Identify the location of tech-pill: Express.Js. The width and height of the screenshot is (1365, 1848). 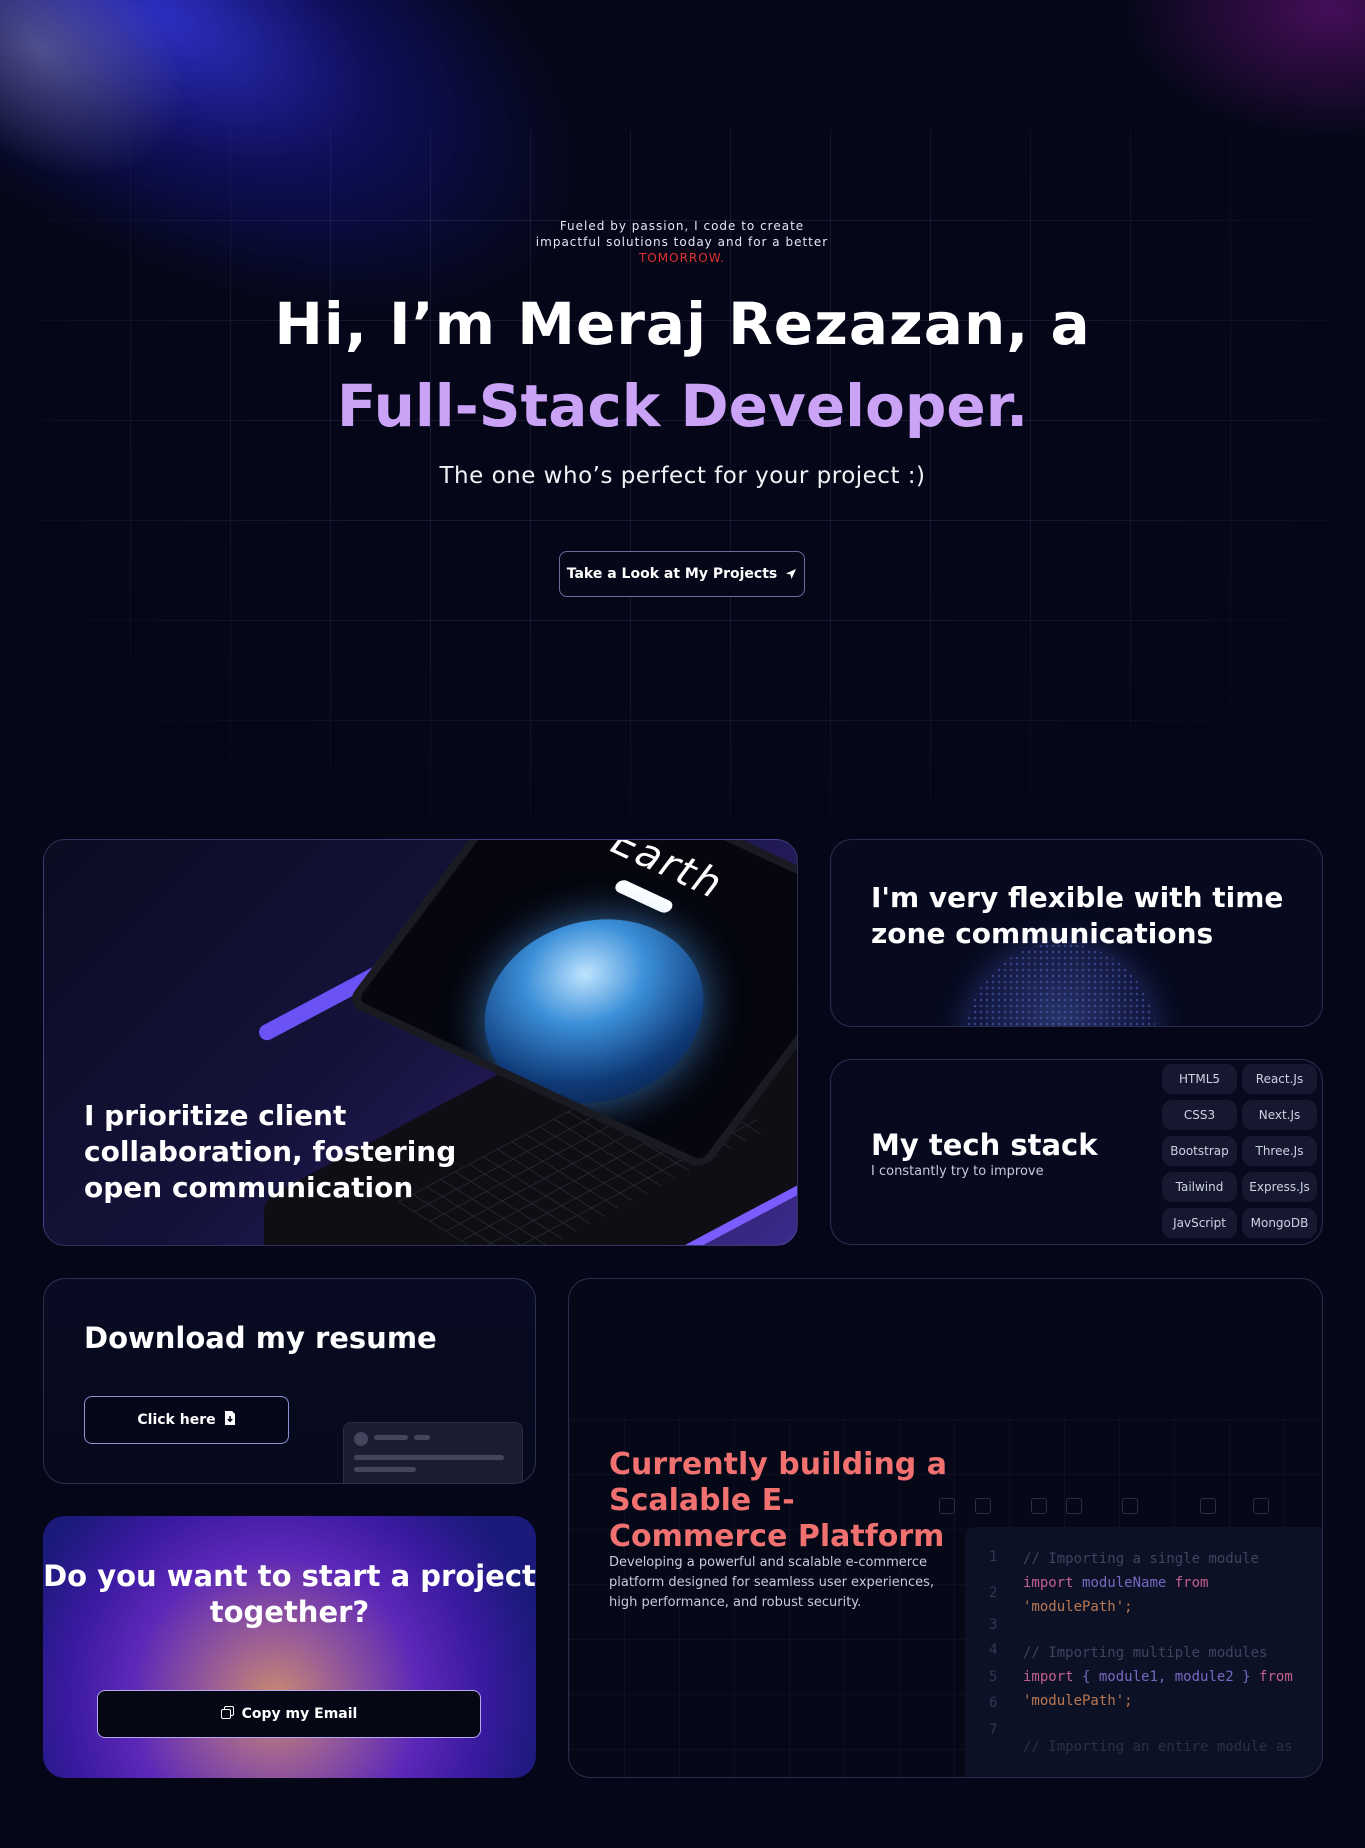
(1279, 1187).